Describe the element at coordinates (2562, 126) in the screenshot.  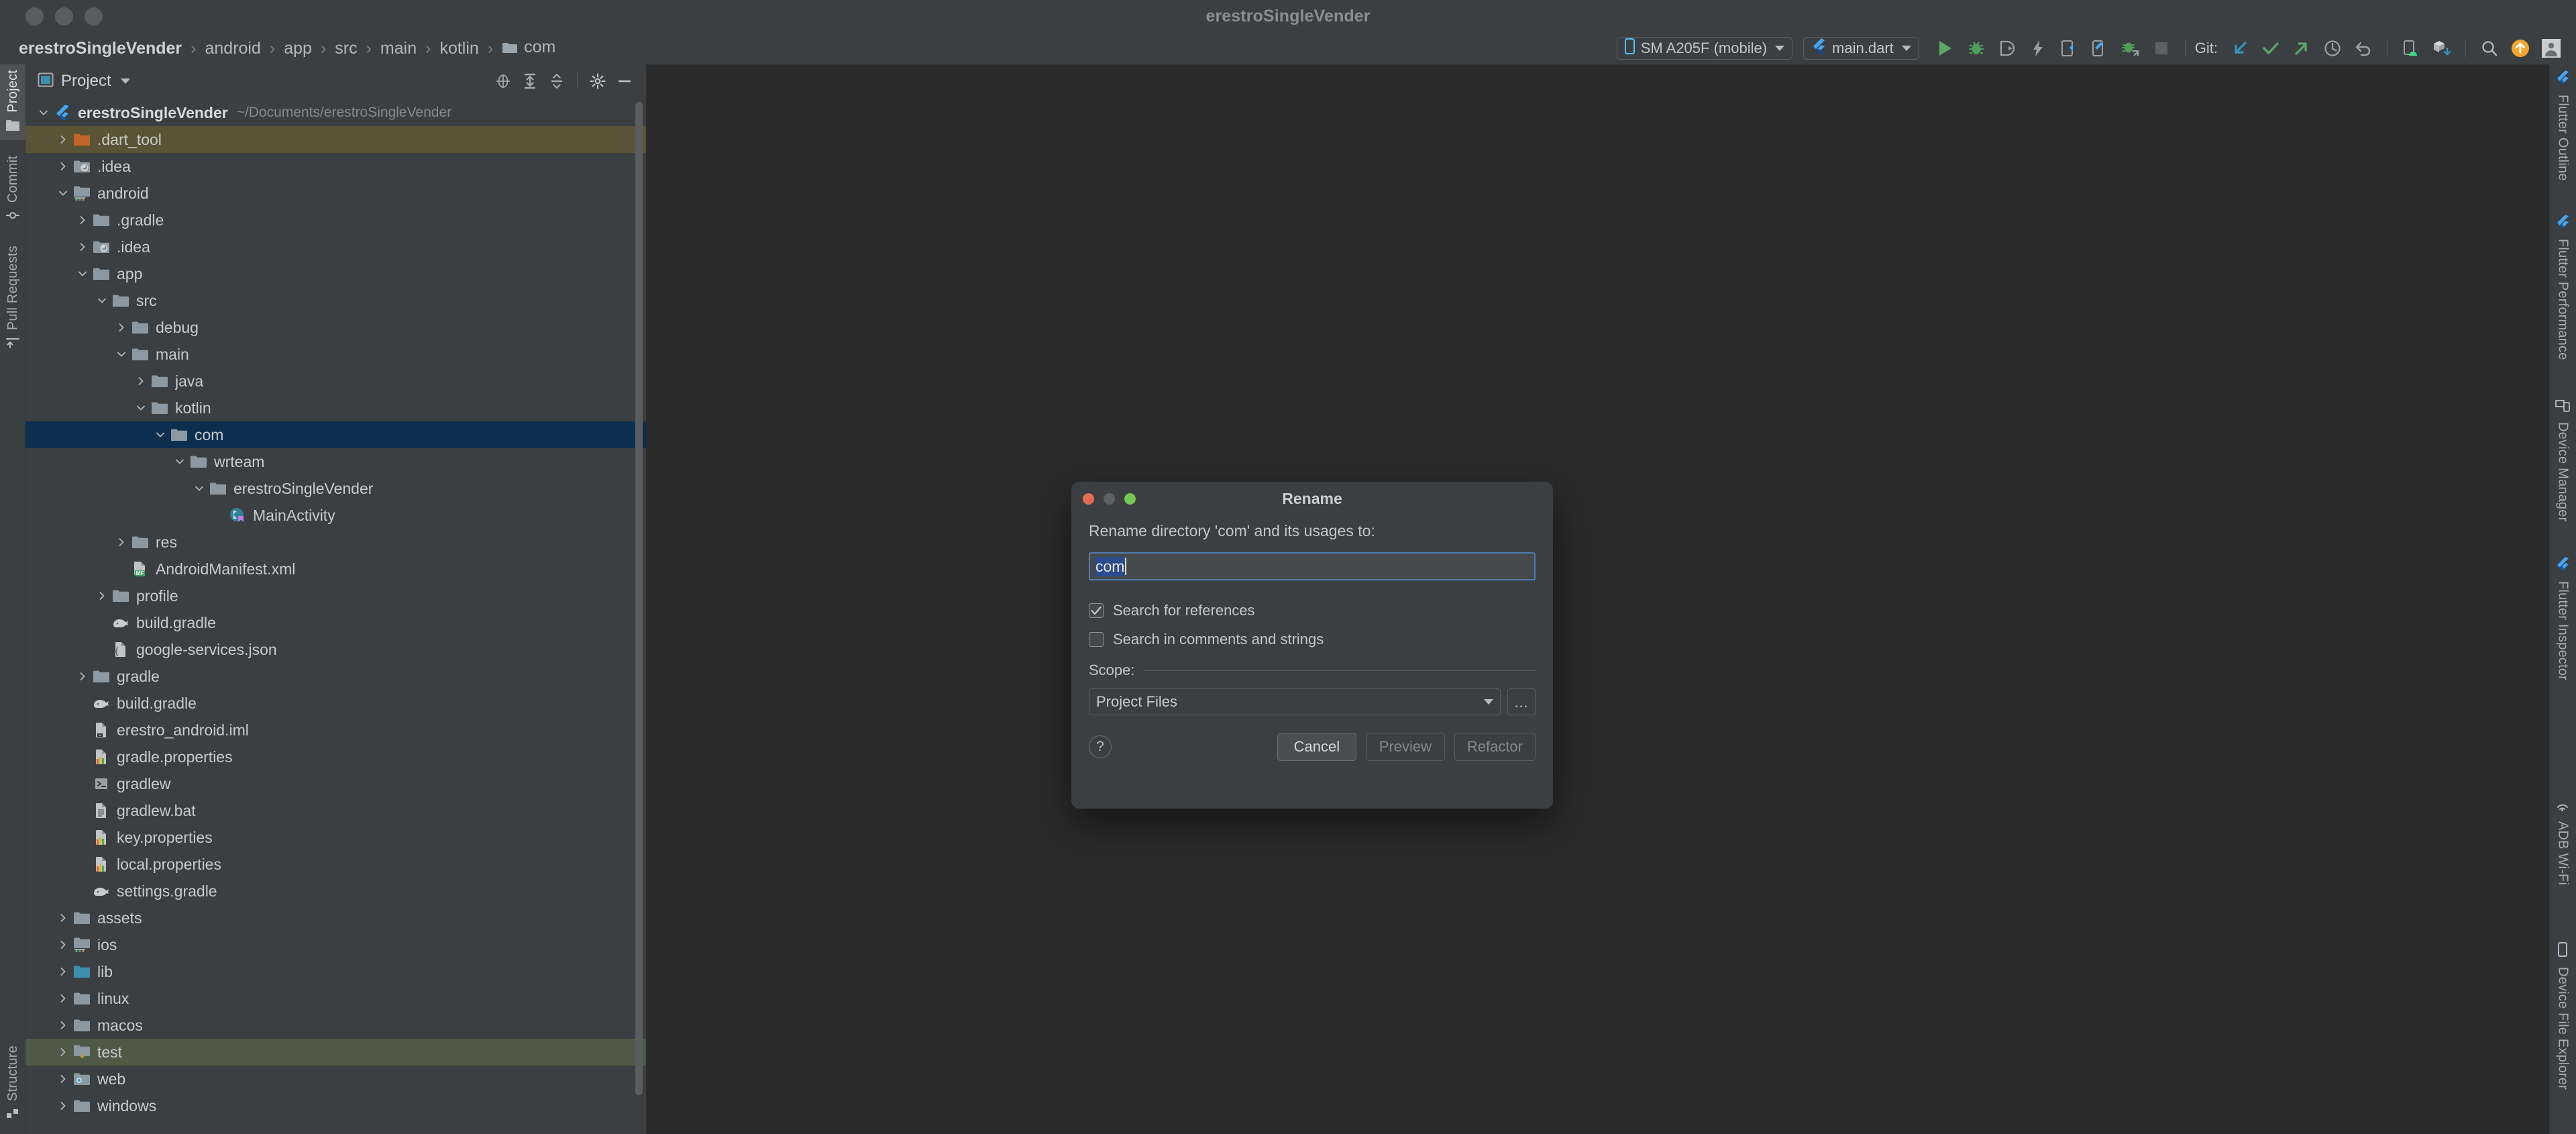
I see `sidebar-item-flutter-outline: Flutter Outline` at that location.